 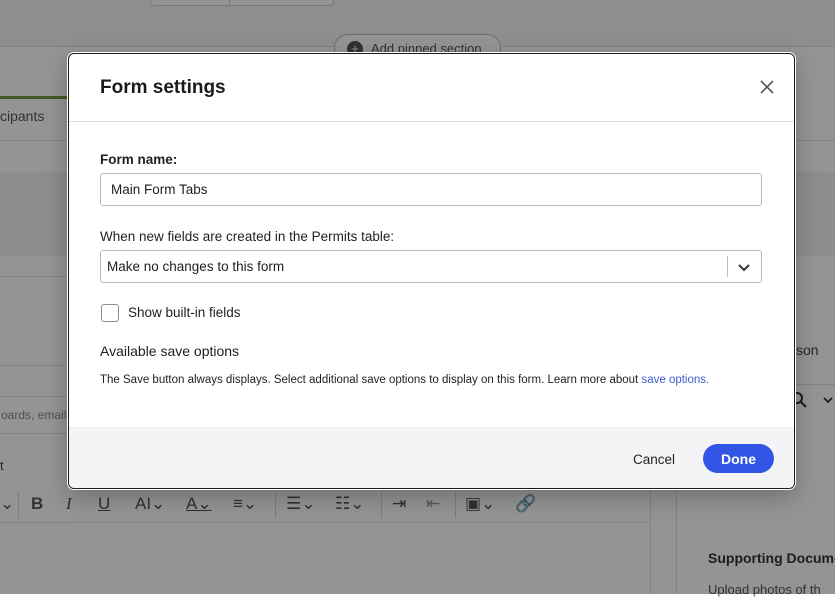 I want to click on chevron-down-icon, so click(x=744, y=268).